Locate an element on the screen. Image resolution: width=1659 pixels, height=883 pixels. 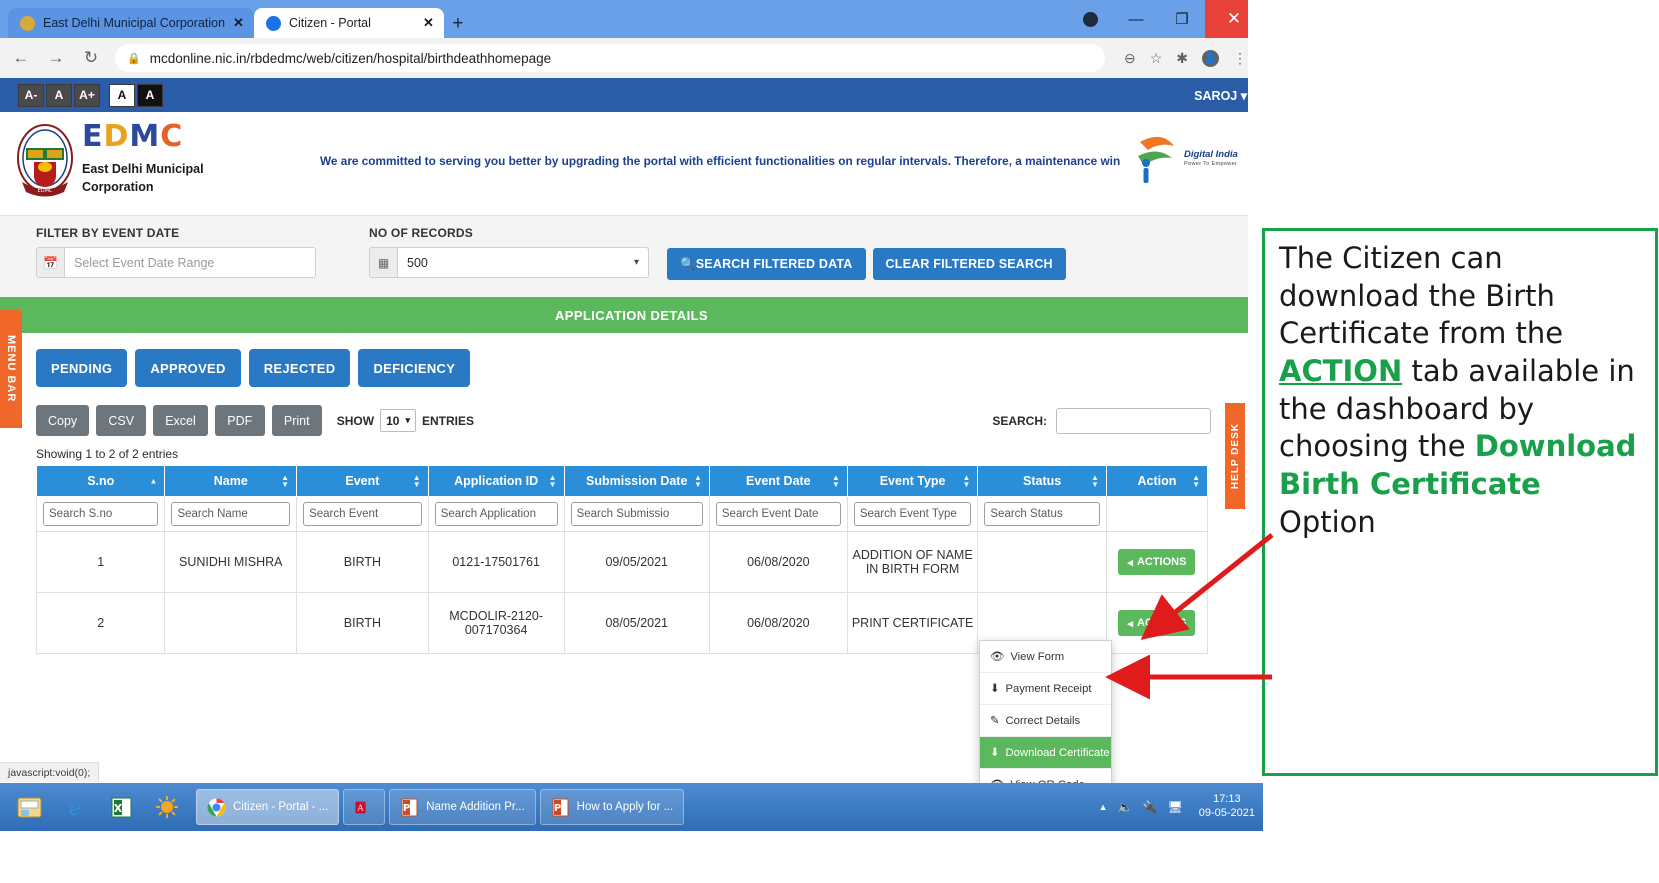
cell-action: ◂ ACTIONS is located at coordinates (1157, 623).